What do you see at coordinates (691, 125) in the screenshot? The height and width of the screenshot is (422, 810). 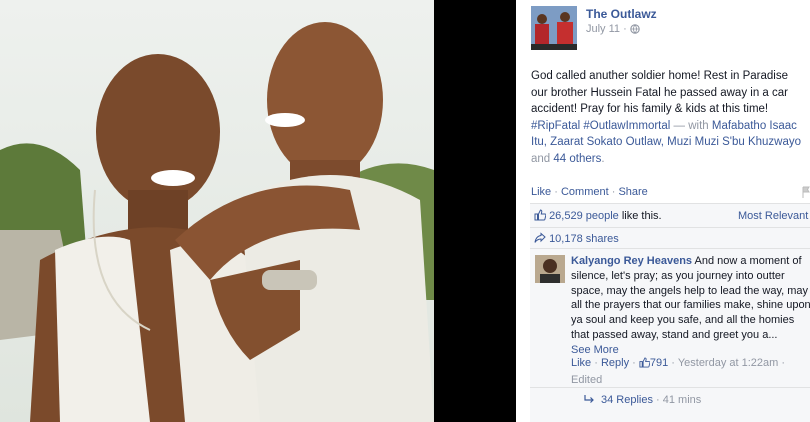 I see `with-label: — with` at bounding box center [691, 125].